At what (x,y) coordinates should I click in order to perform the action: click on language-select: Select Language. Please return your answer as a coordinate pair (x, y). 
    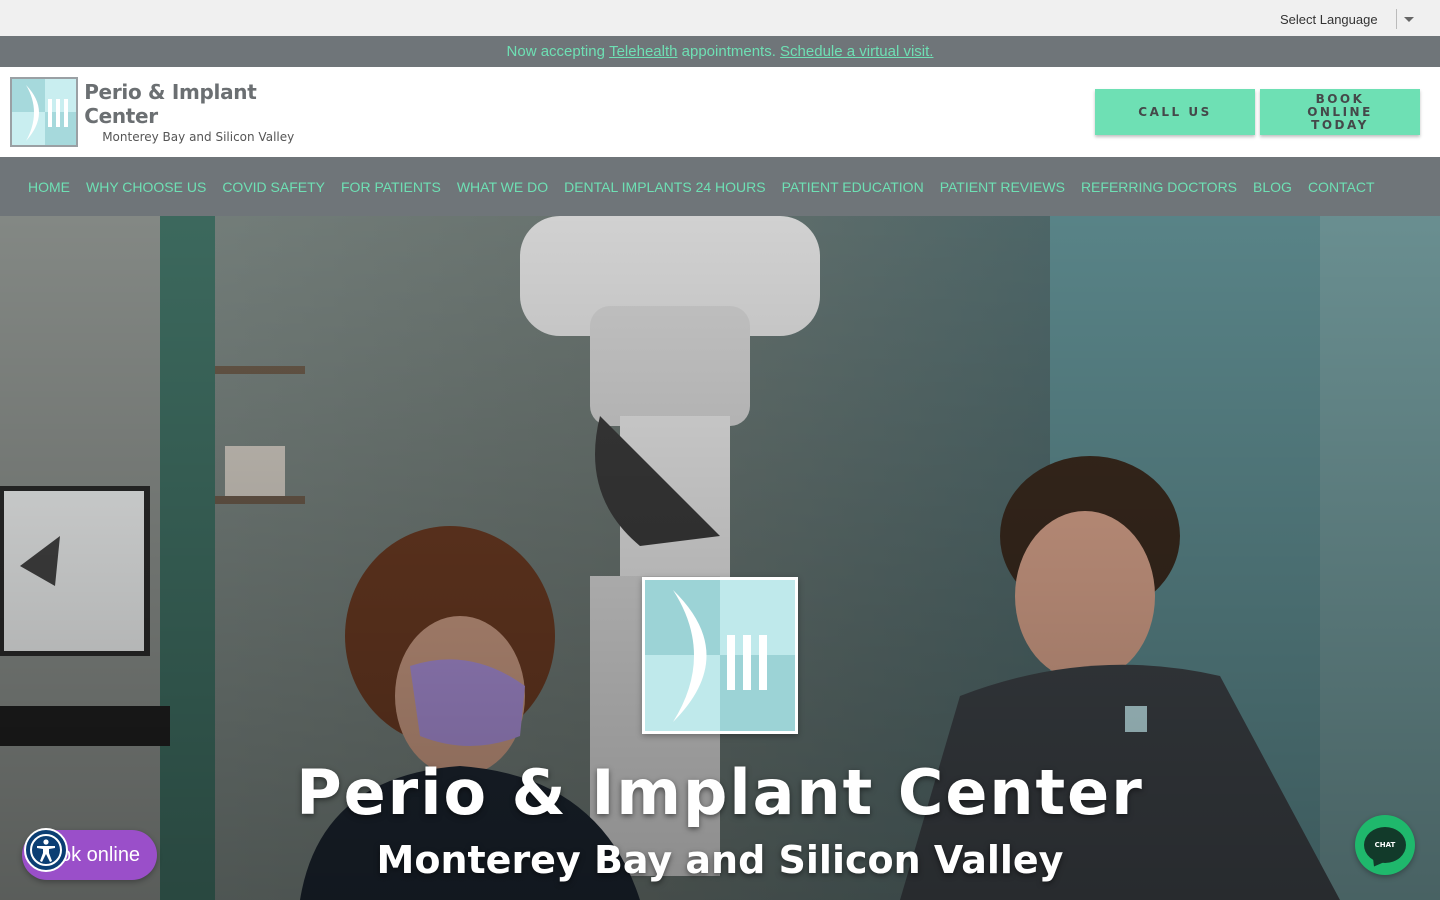
    Looking at the image, I should click on (1348, 19).